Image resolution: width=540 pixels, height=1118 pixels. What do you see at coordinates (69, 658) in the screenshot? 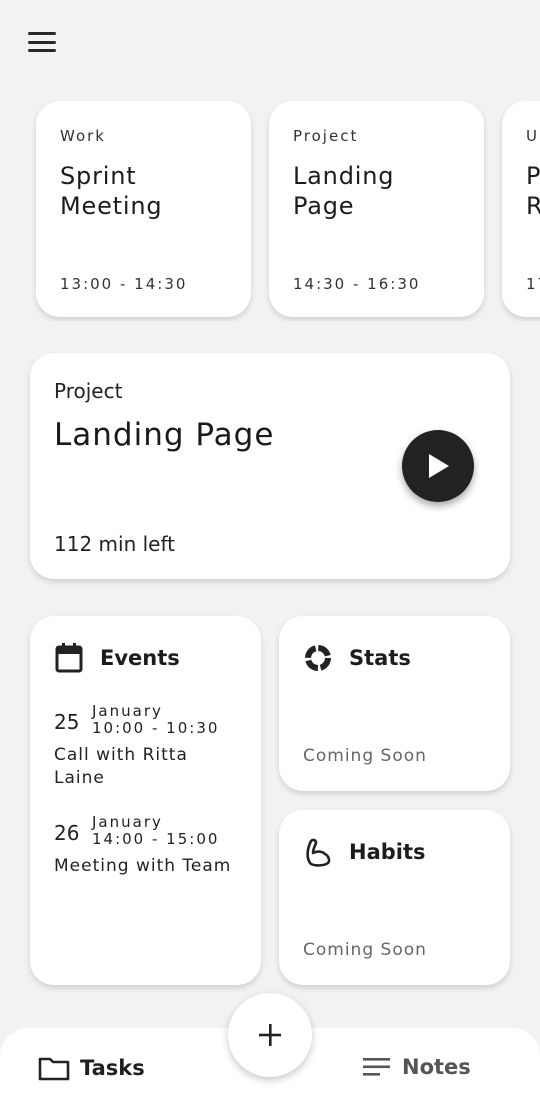
I see `calendar-icon` at bounding box center [69, 658].